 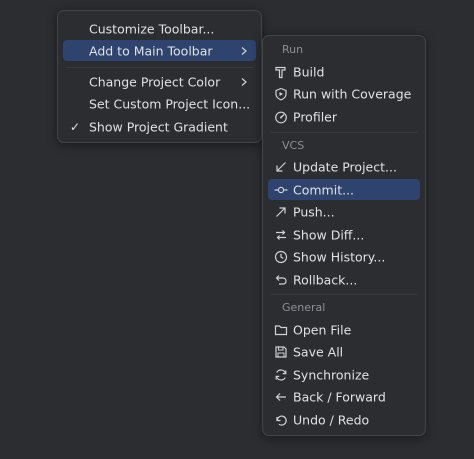 I want to click on folder-icon, so click(x=281, y=330).